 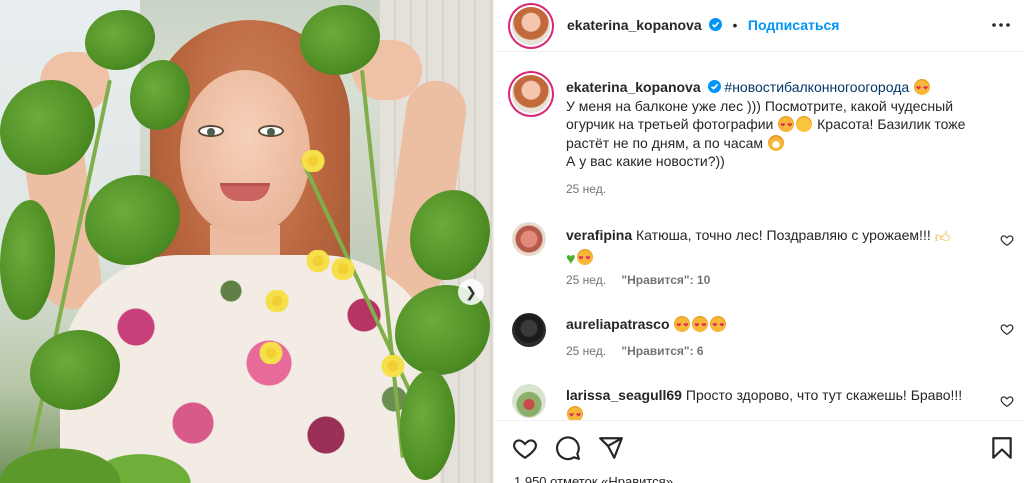 What do you see at coordinates (271, 131) in the screenshot?
I see `photo-eye-right` at bounding box center [271, 131].